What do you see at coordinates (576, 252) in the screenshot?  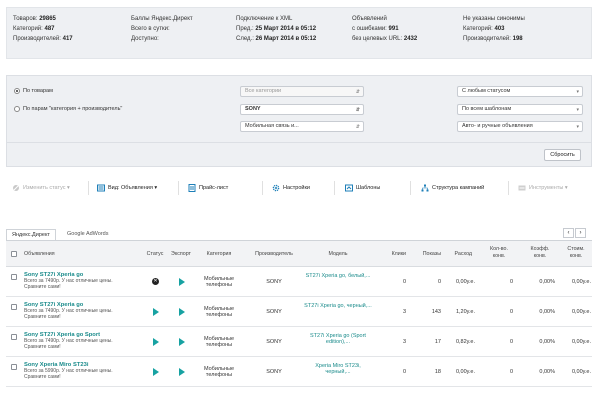 I see `column-conv-cost: Стоим. конв.` at bounding box center [576, 252].